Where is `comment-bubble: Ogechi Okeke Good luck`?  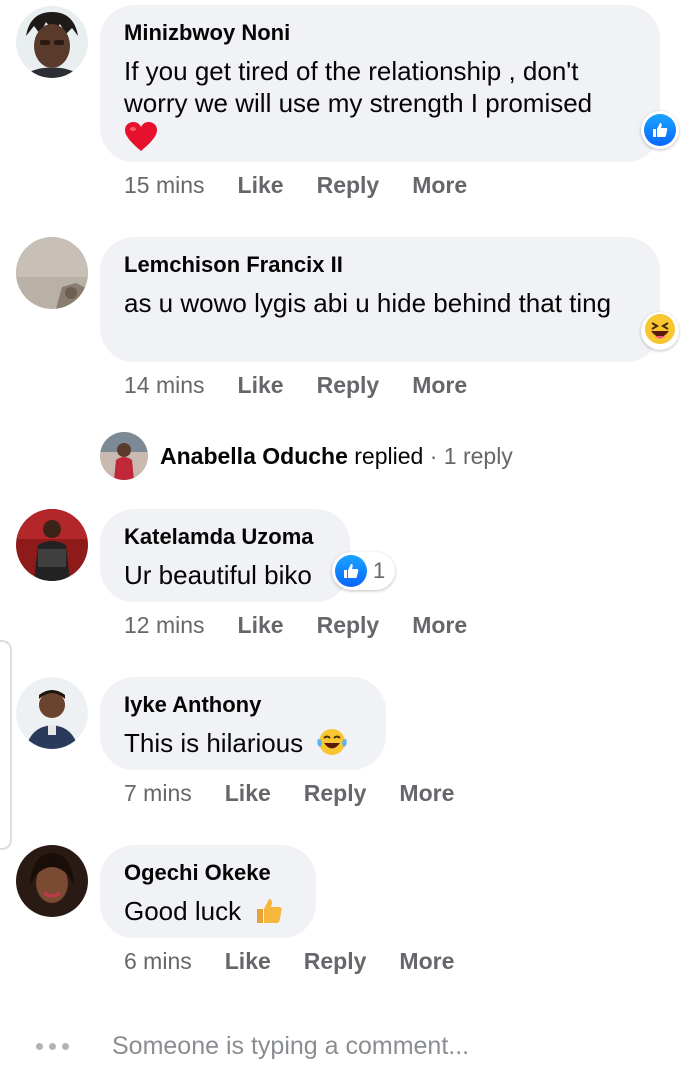 comment-bubble: Ogechi Okeke Good luck is located at coordinates (208, 891).